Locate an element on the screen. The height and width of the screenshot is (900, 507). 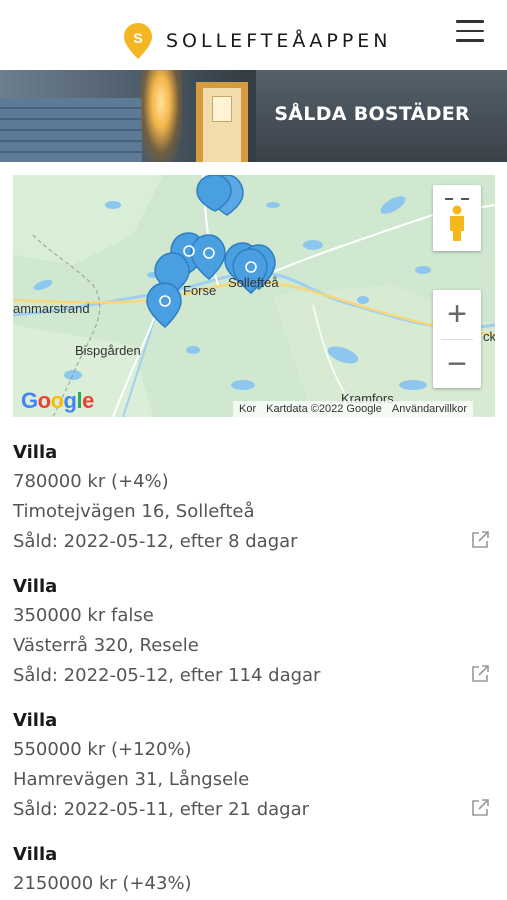
hero-door-window is located at coordinates (222, 109).